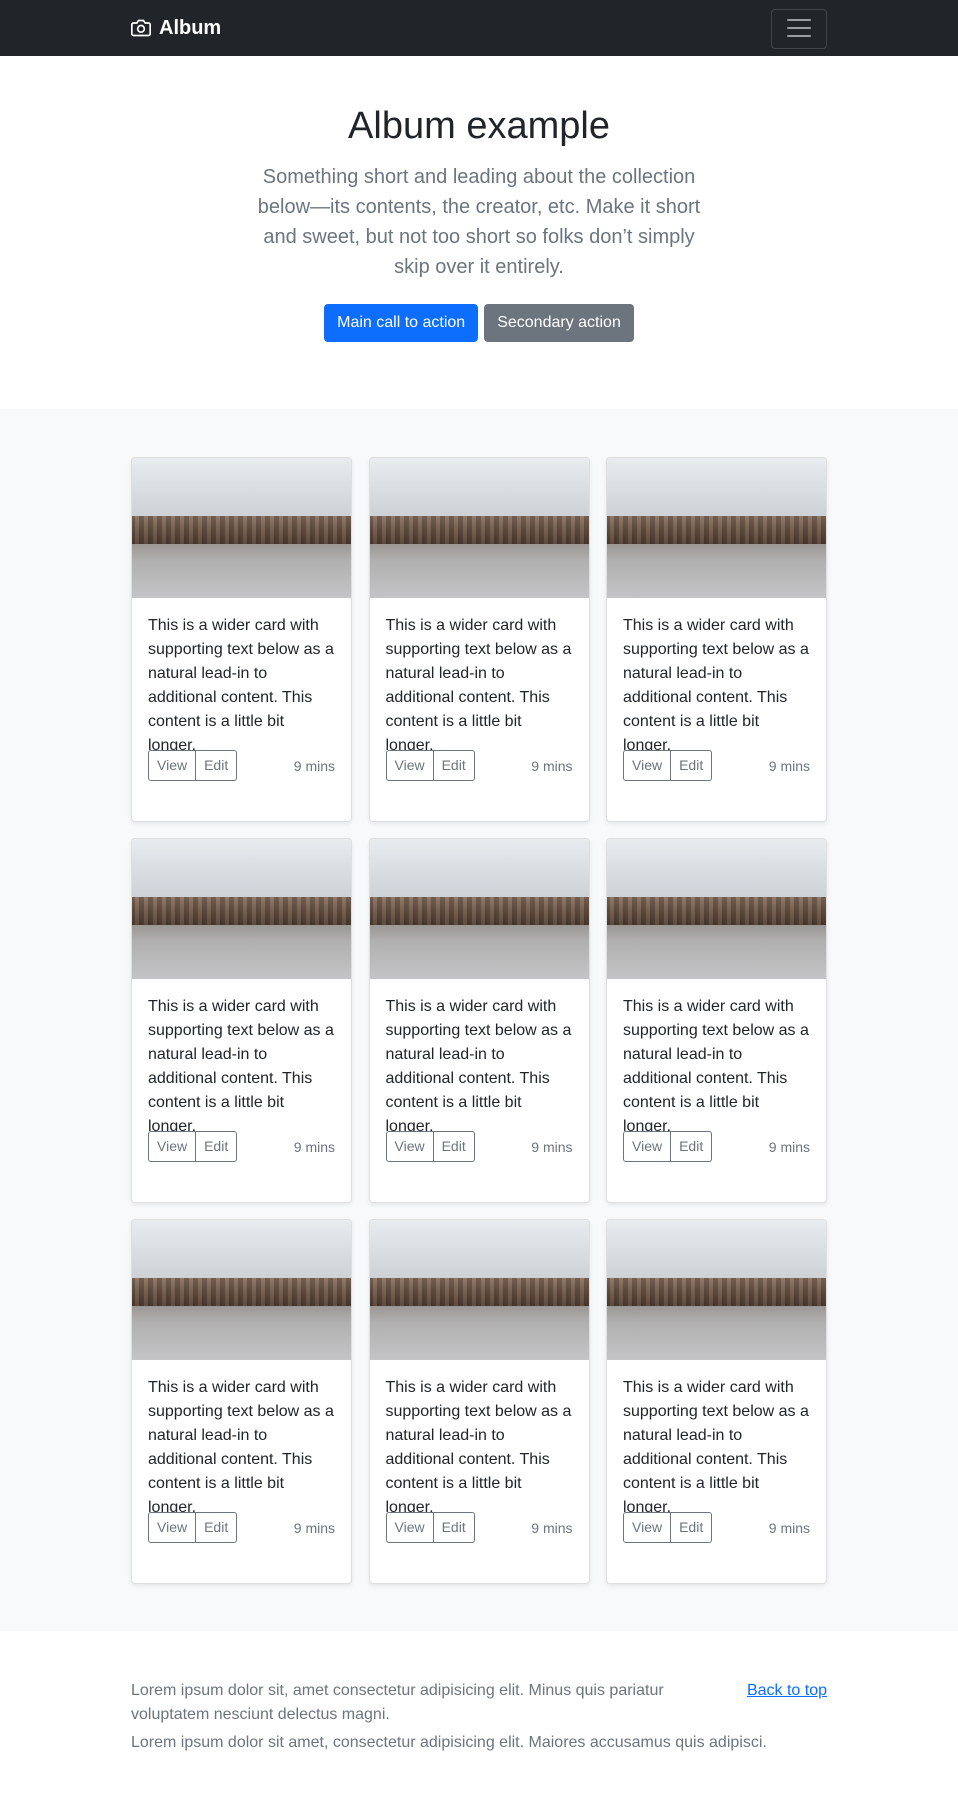  Describe the element at coordinates (190, 27) in the screenshot. I see `brand-label: Album` at that location.